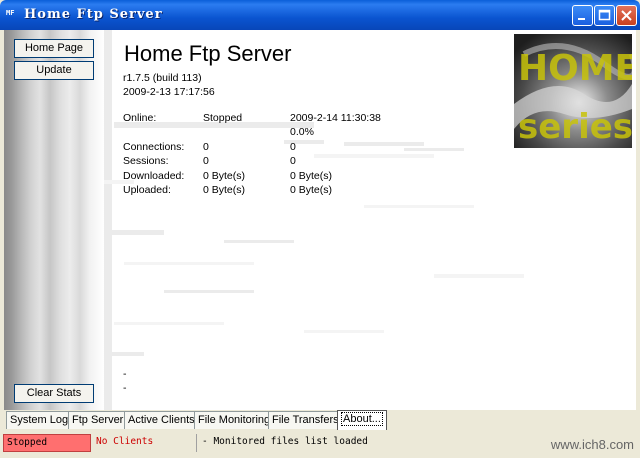  I want to click on sessions-label: Sessions:, so click(146, 161).